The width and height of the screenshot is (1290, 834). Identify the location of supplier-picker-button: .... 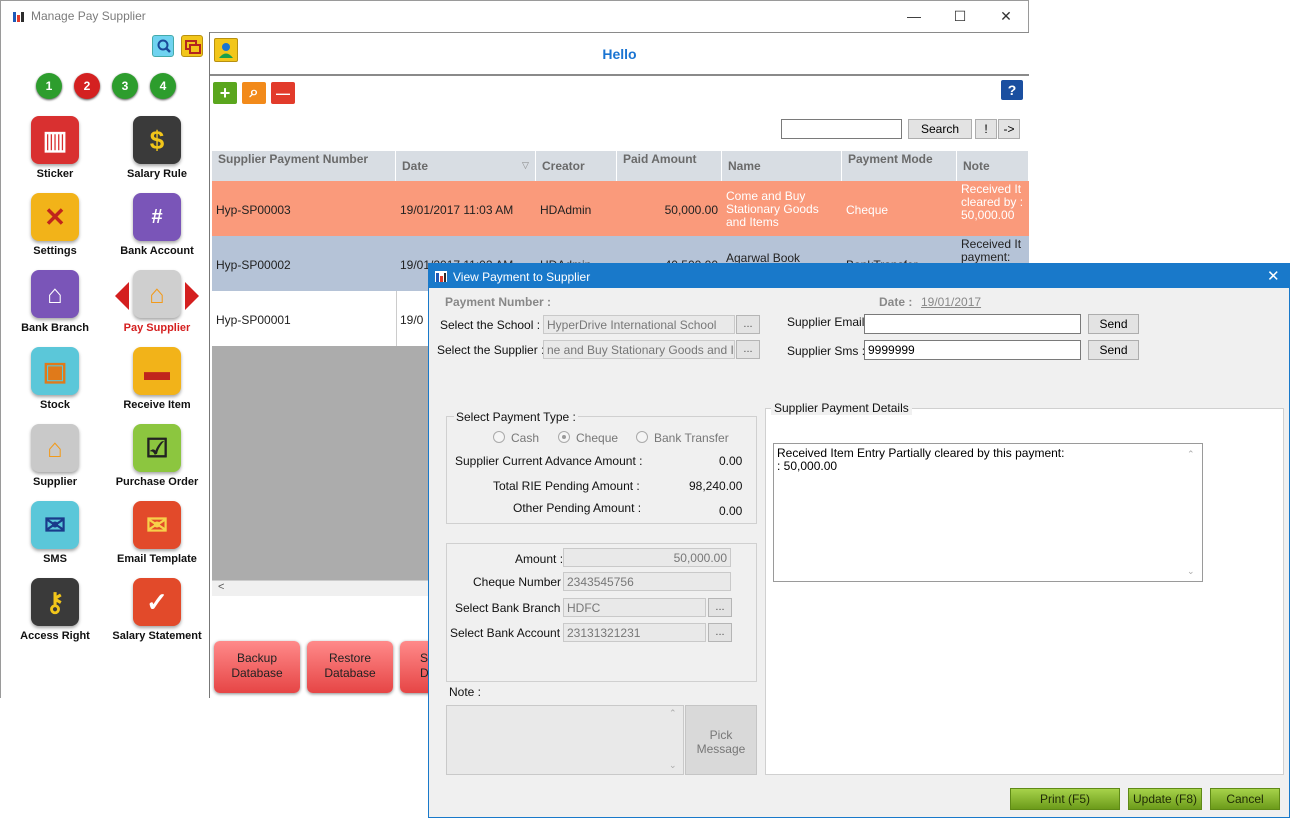
(748, 349).